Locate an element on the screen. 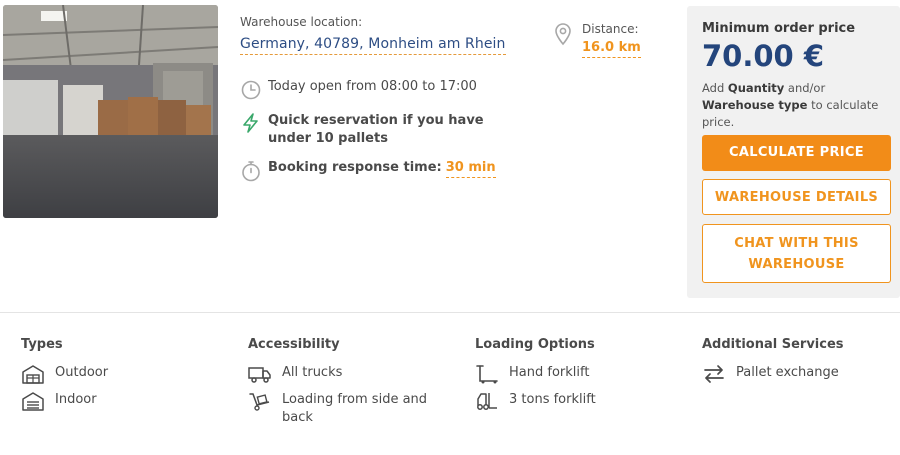 Image resolution: width=900 pixels, height=455 pixels. section-divider is located at coordinates (450, 312).